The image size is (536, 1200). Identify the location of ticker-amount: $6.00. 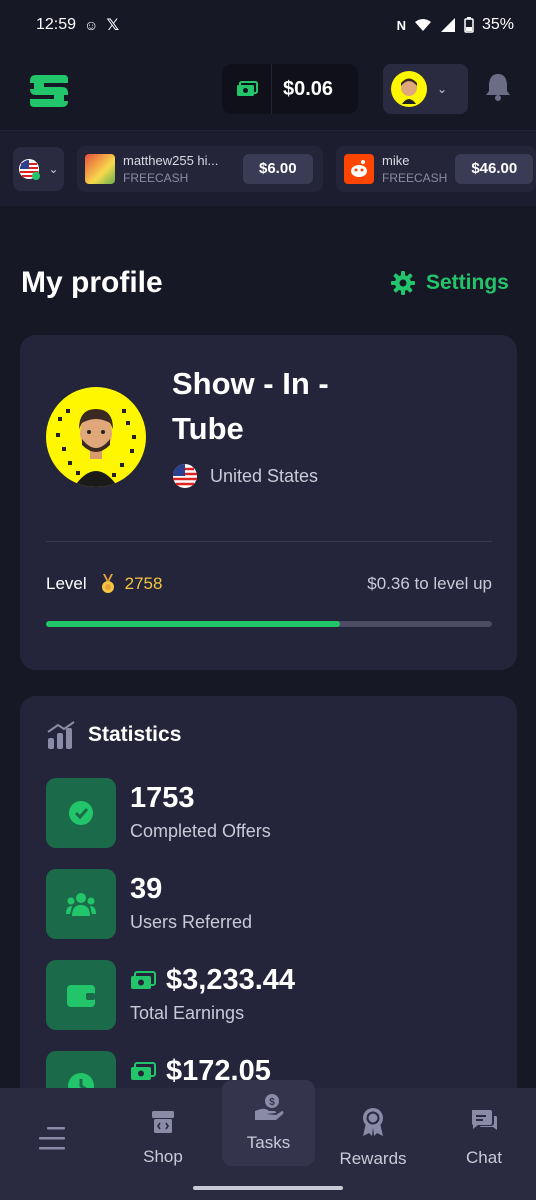
(278, 168).